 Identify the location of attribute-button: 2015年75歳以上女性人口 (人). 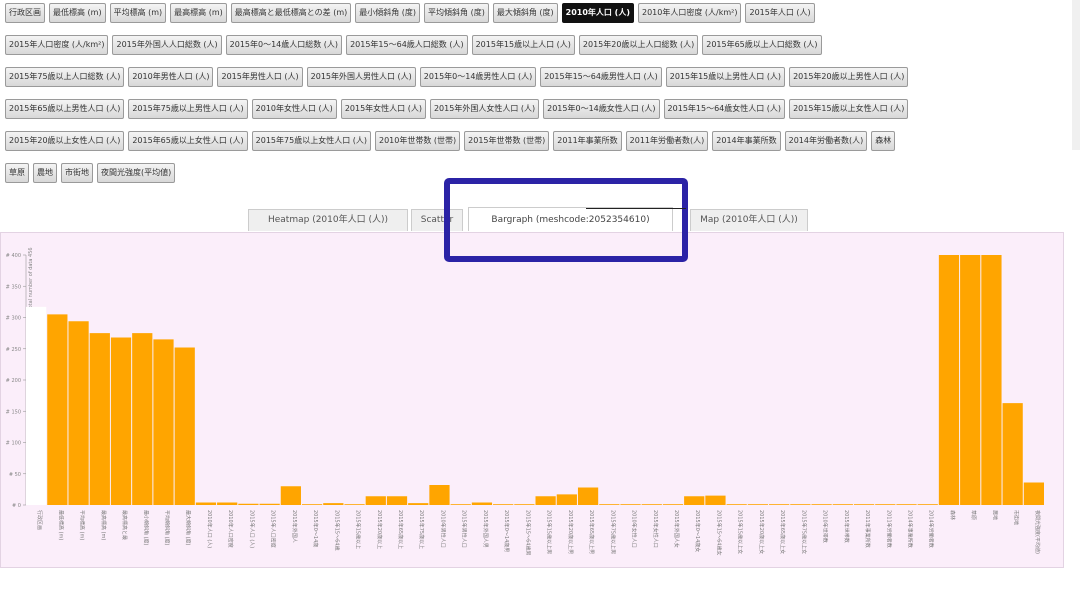
(311, 141).